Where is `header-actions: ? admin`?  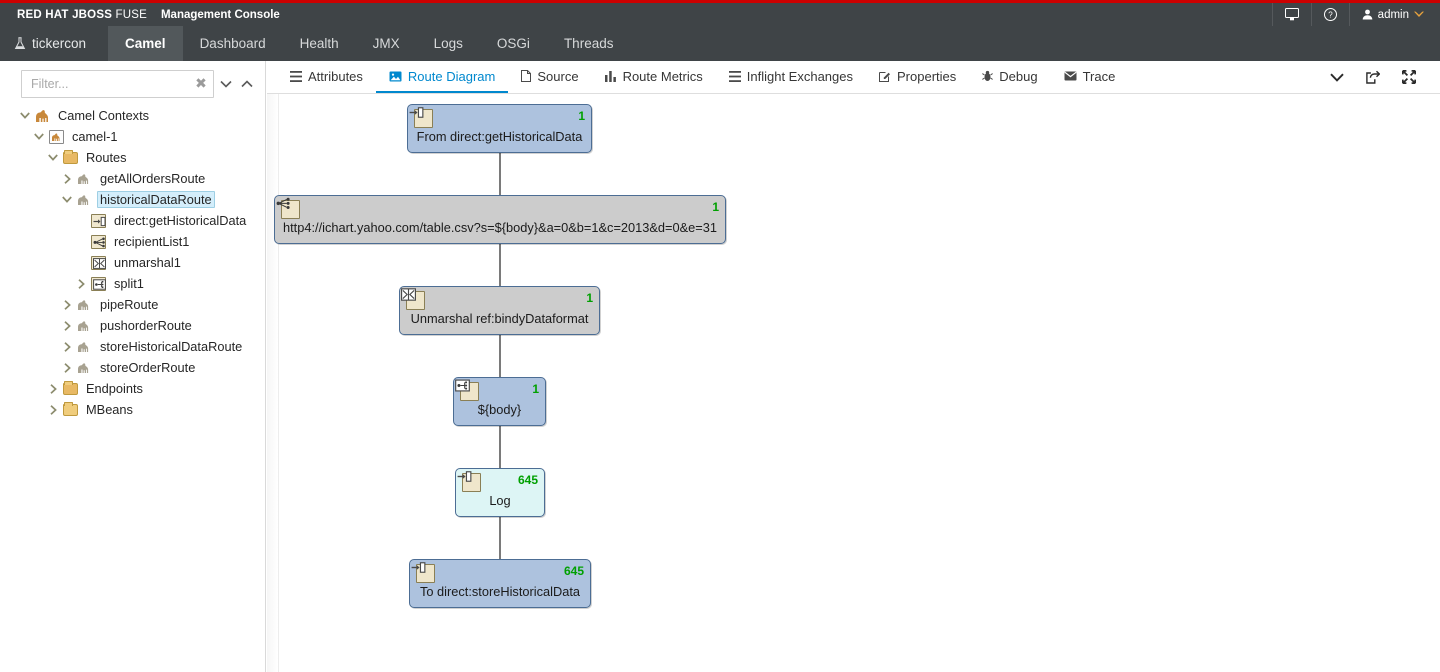
header-actions: ? admin is located at coordinates (1355, 14).